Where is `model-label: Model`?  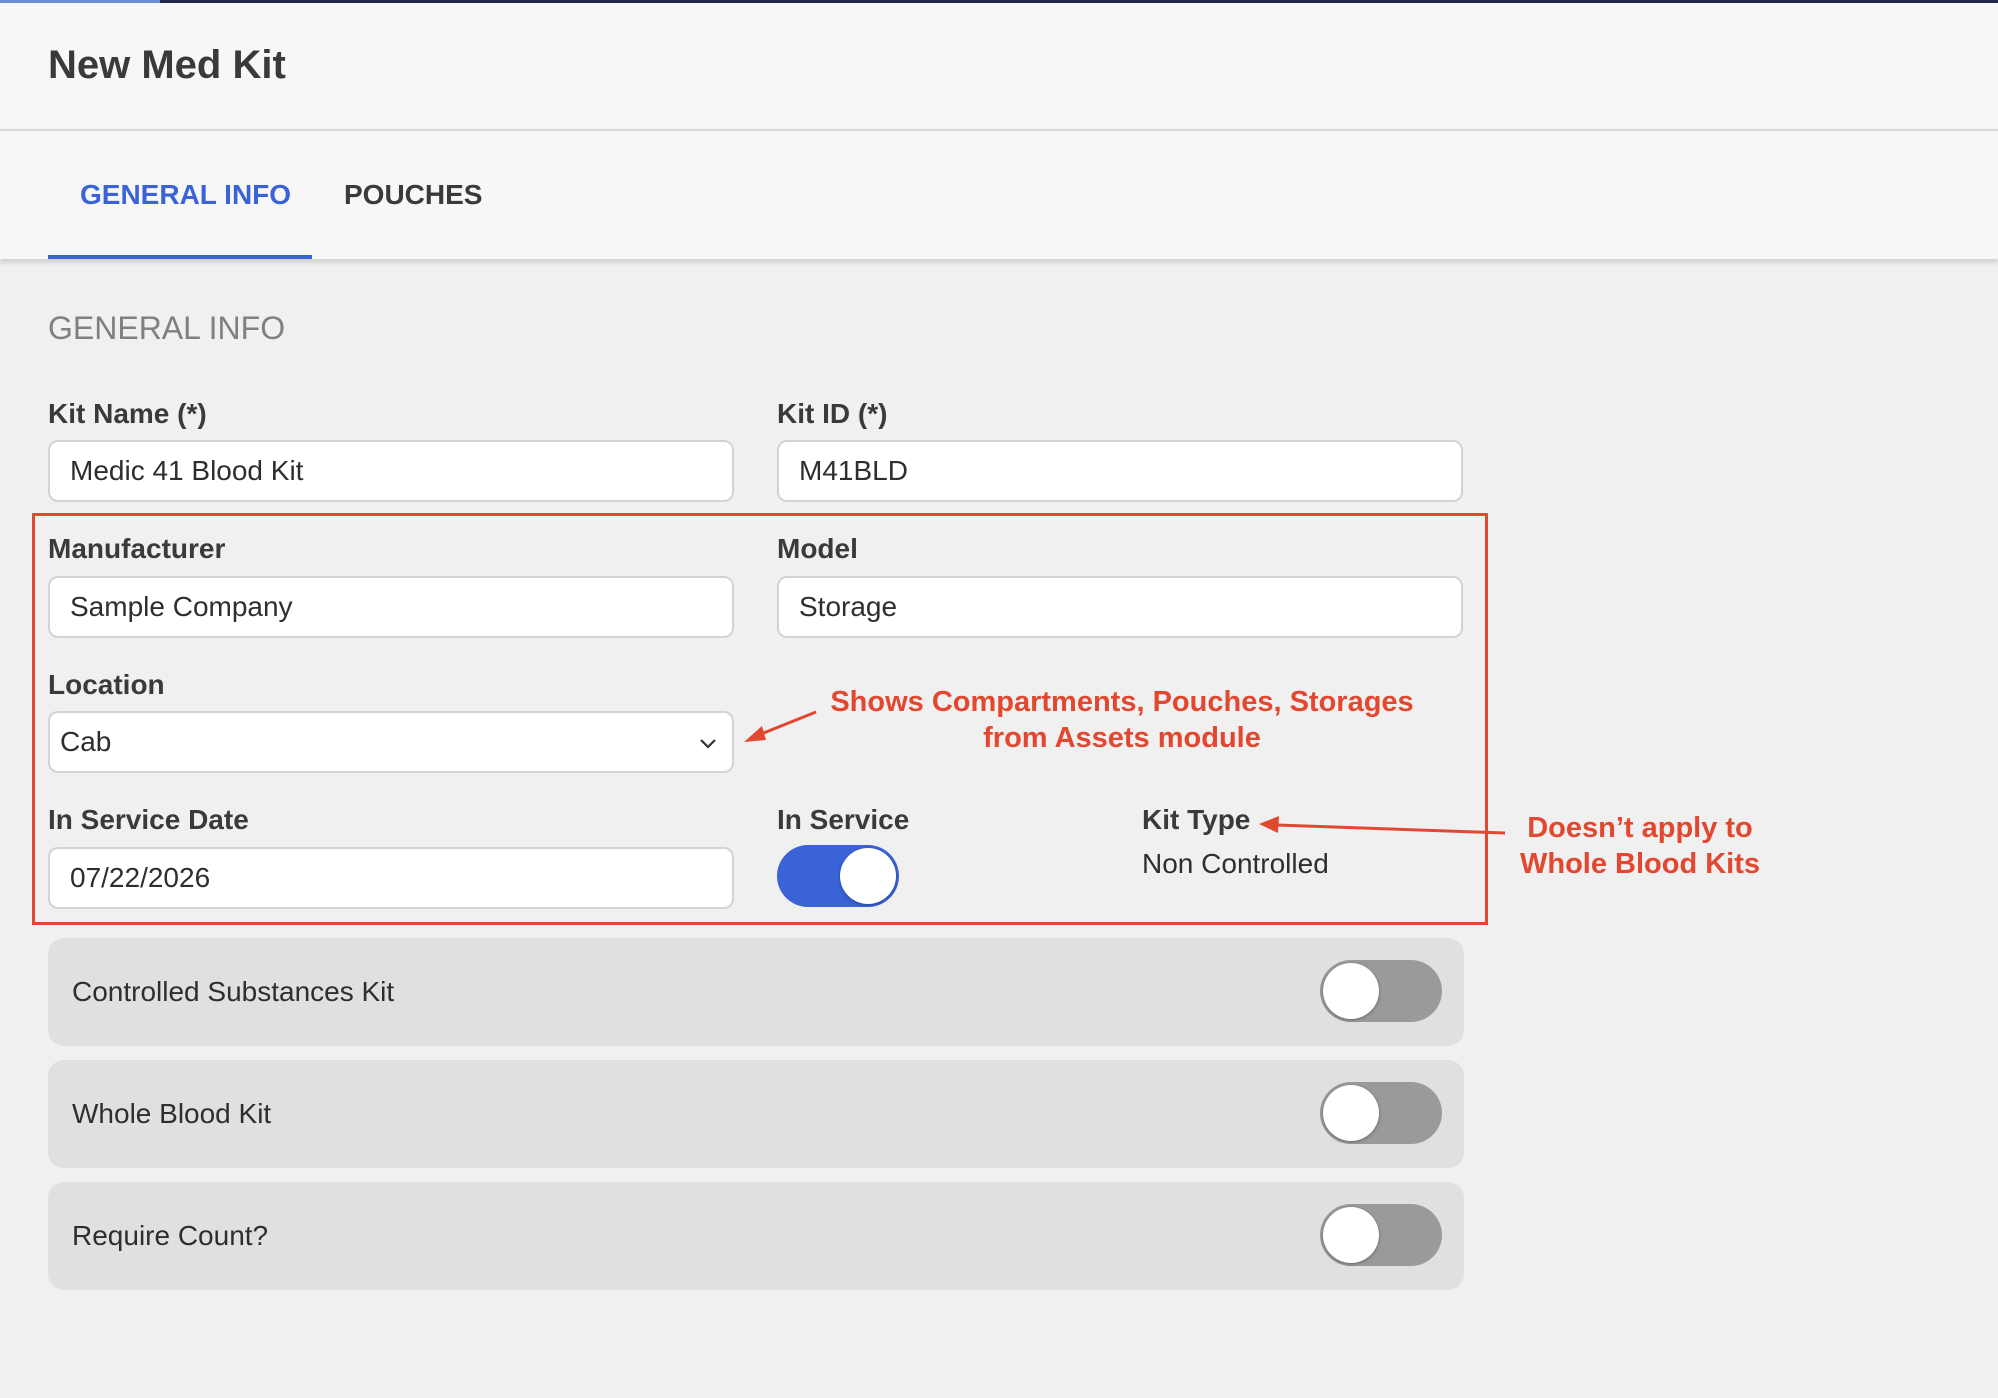 model-label: Model is located at coordinates (817, 548).